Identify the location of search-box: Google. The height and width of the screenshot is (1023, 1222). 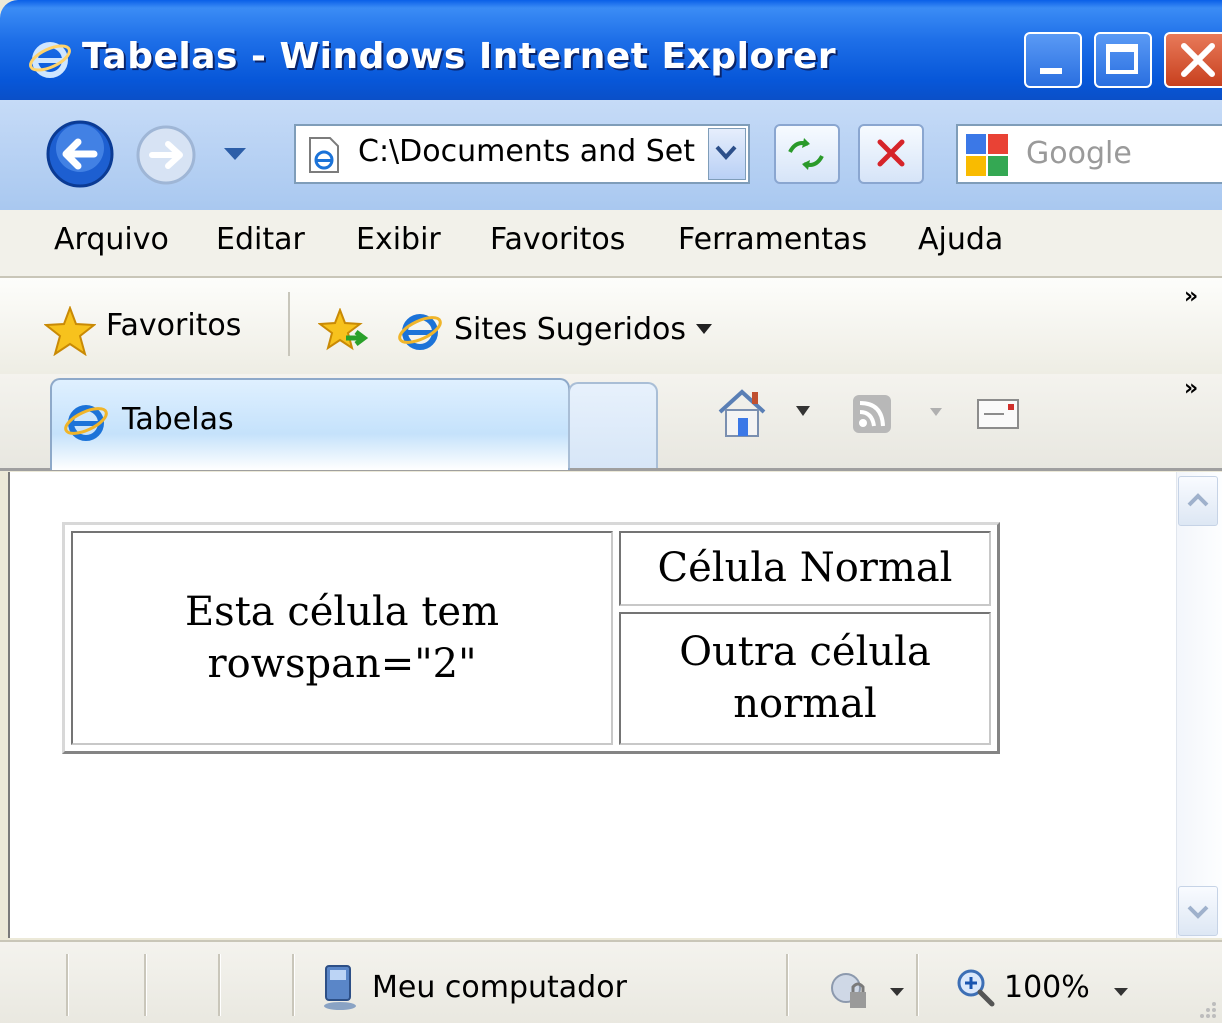
(1089, 154).